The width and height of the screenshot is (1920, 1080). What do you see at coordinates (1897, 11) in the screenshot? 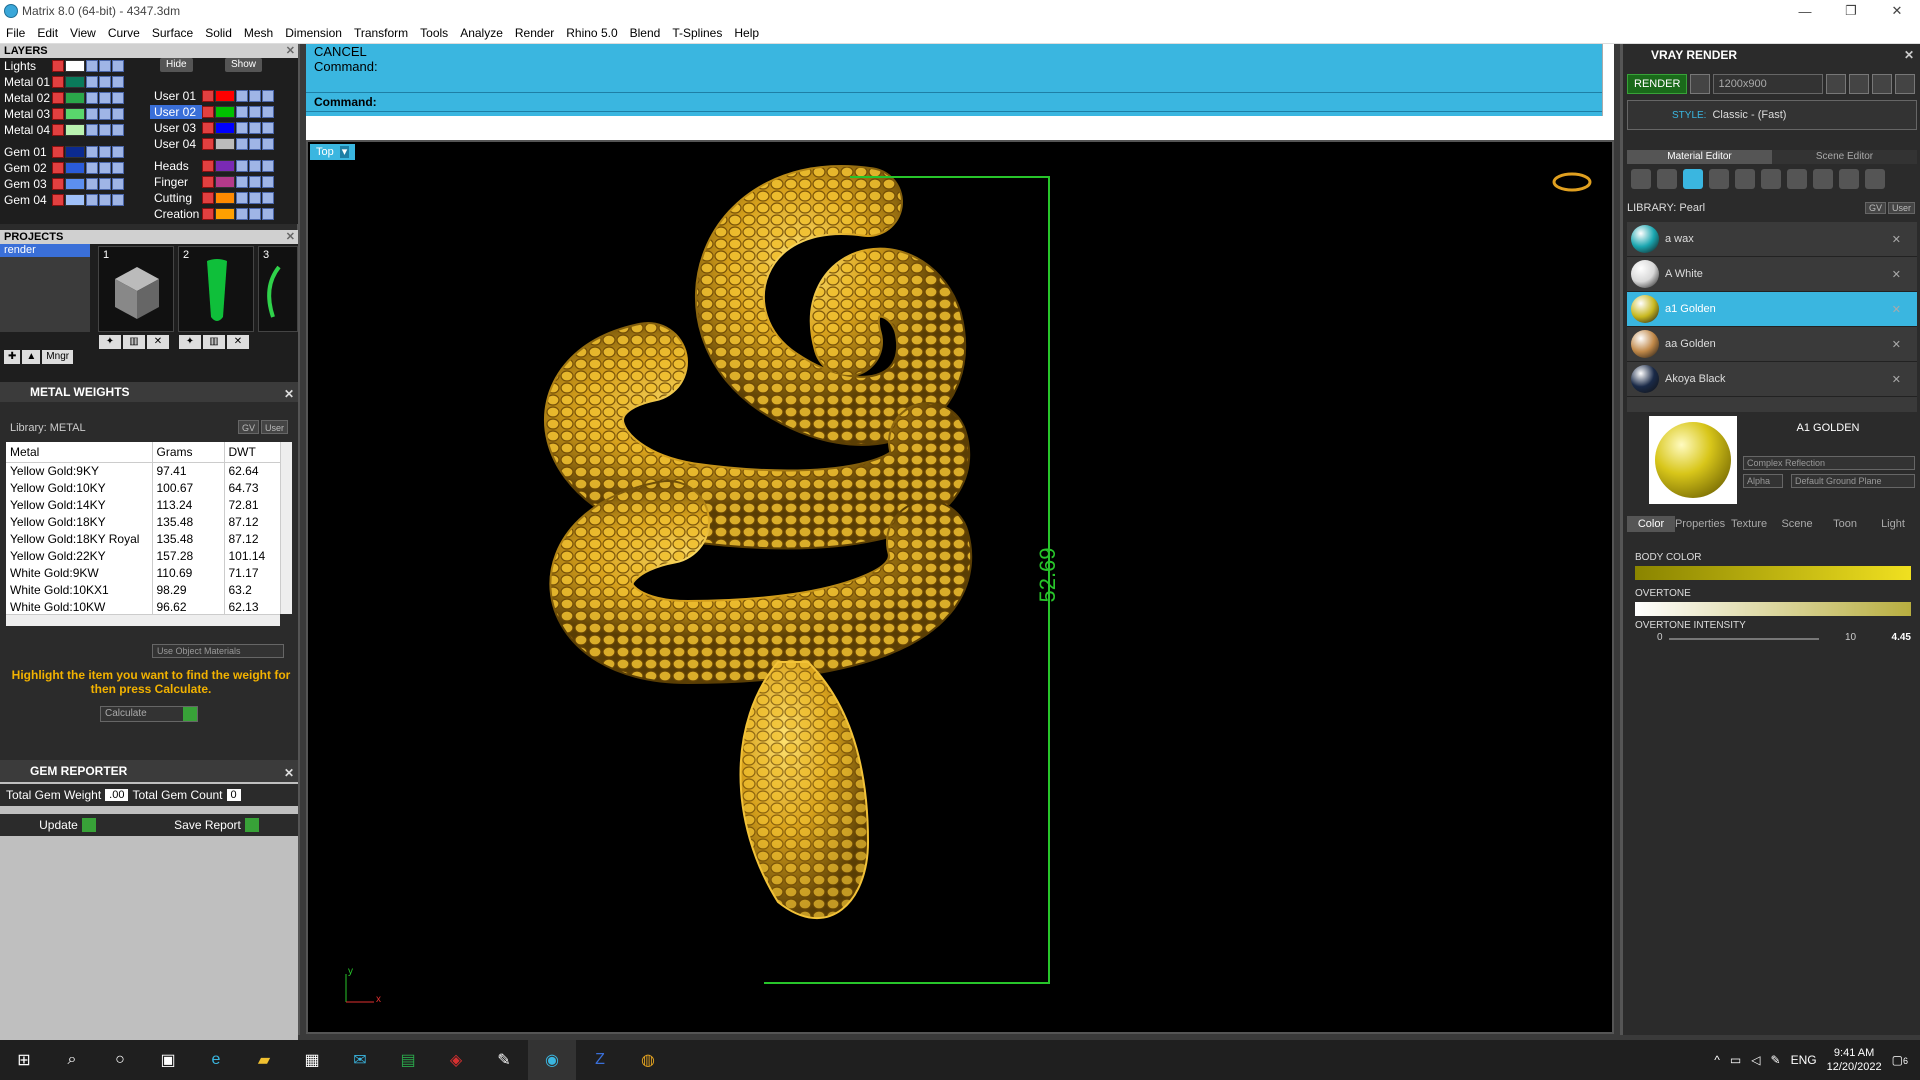
I see `close-button: ✕` at bounding box center [1897, 11].